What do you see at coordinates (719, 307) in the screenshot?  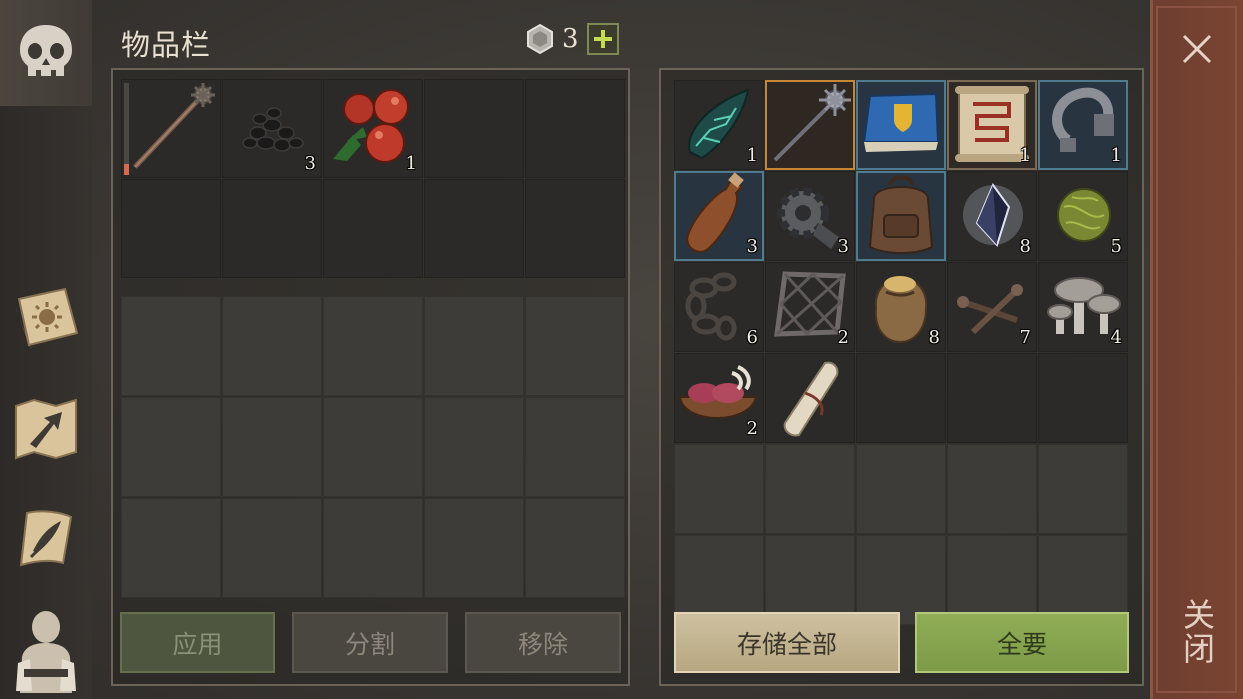 I see `storage-slot: 6` at bounding box center [719, 307].